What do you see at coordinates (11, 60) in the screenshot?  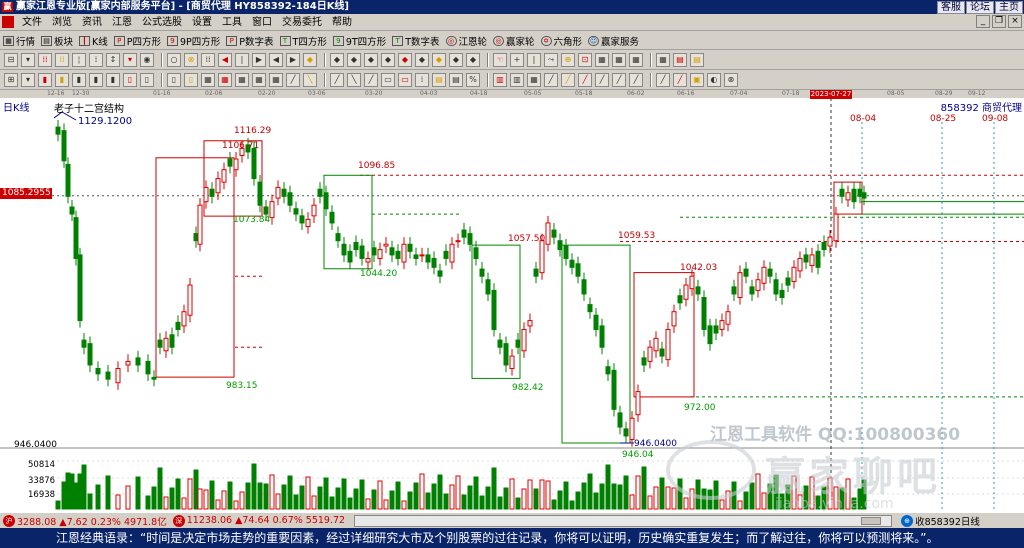 I see `drawing-tool-icon: ⊟` at bounding box center [11, 60].